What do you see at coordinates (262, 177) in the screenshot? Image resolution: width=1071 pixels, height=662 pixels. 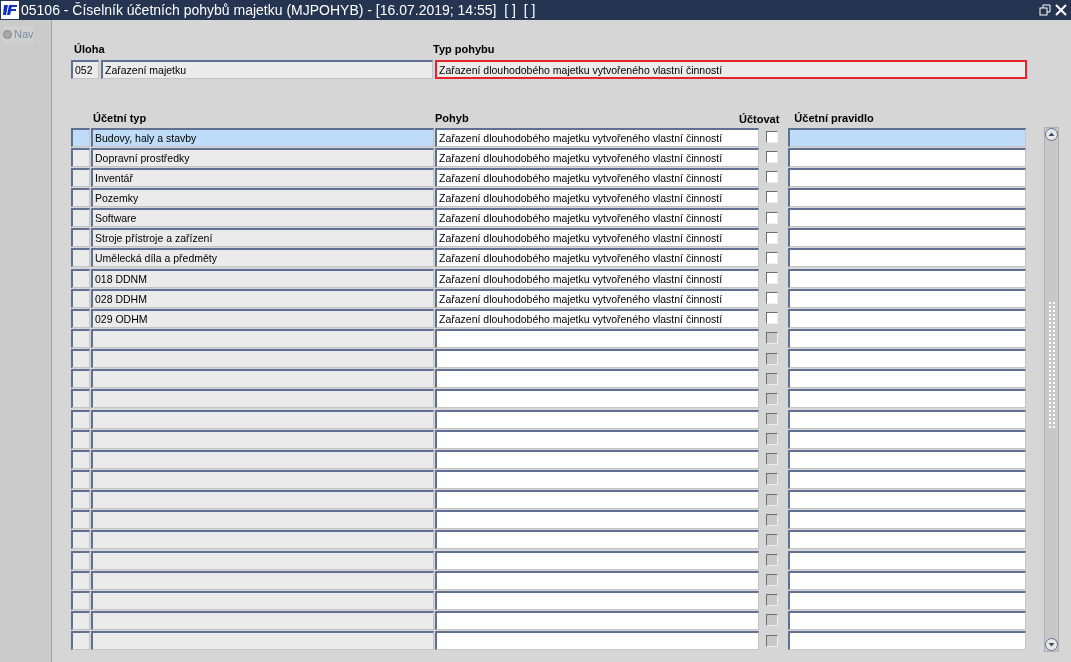 I see `table-cell: Inventář` at bounding box center [262, 177].